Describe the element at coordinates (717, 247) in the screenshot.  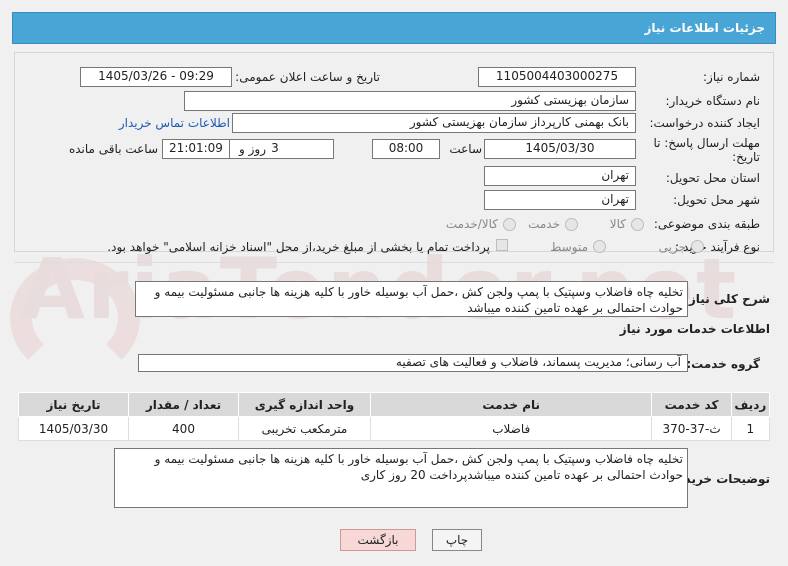
I see `process-label: نوع فرآیند خرید :` at that location.